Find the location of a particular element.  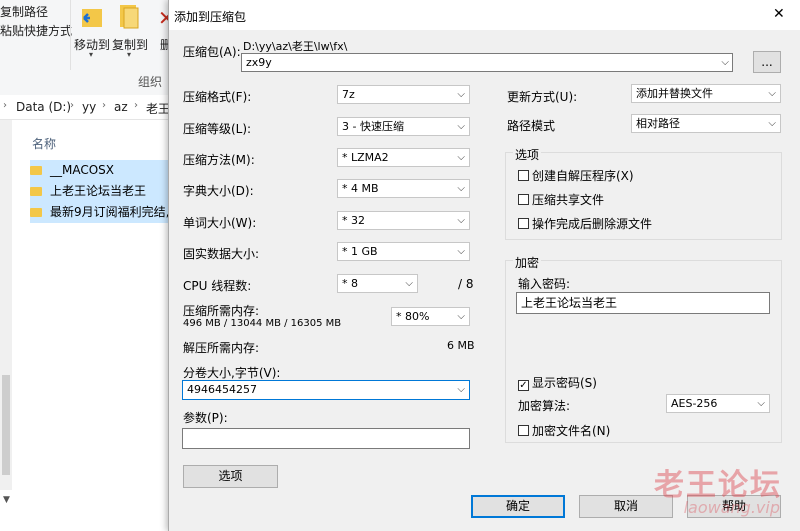

options-group-title: 选项 is located at coordinates (527, 154).